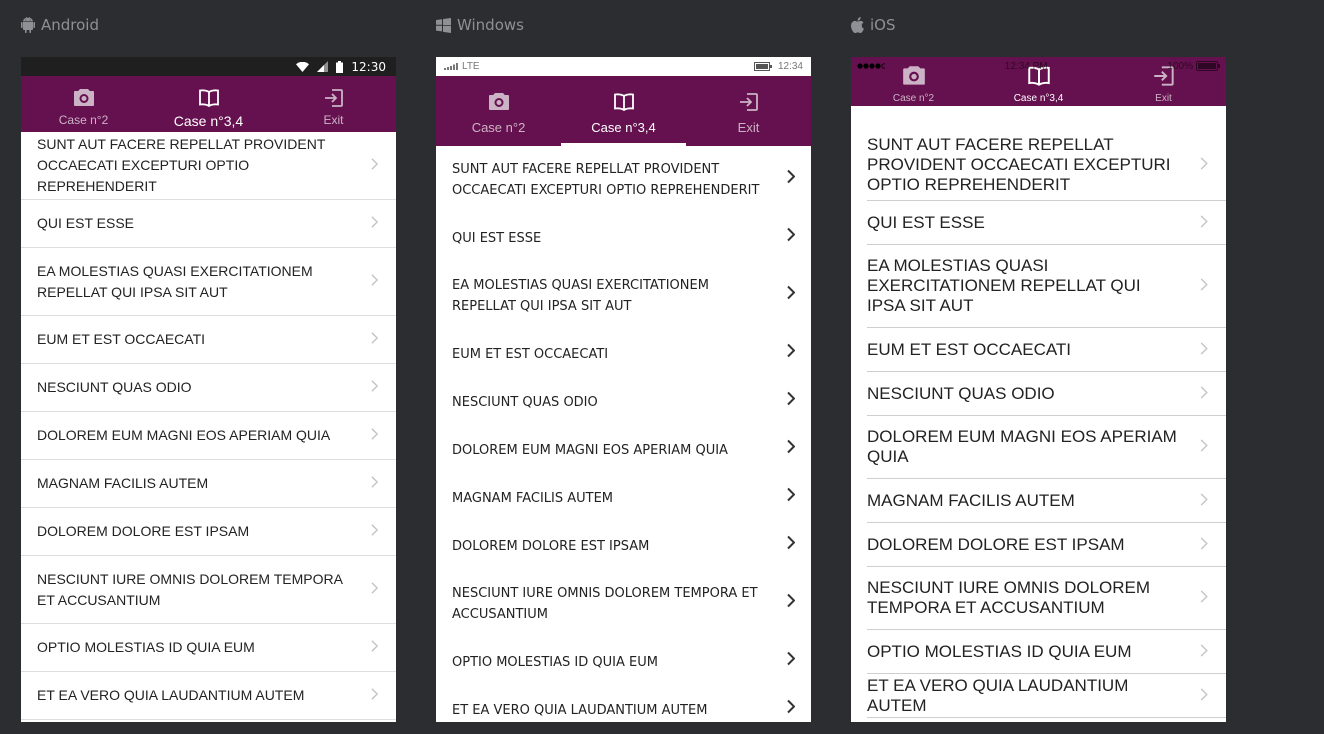 Image resolution: width=1324 pixels, height=734 pixels. Describe the element at coordinates (490, 25) in the screenshot. I see `windows-label-text: Windows` at that location.